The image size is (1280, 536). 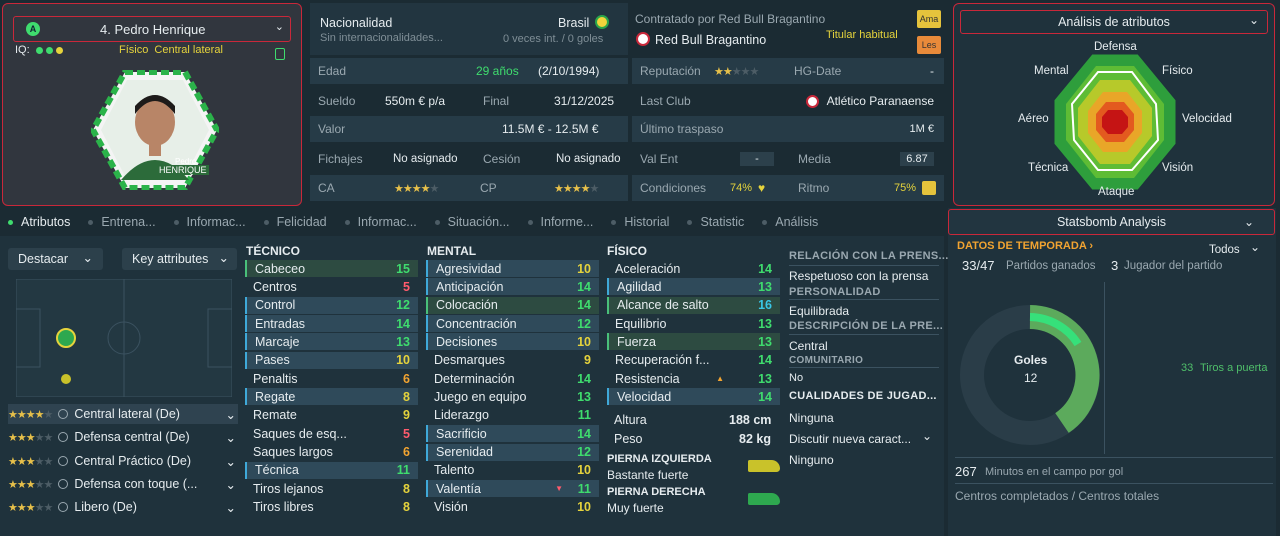 What do you see at coordinates (693, 305) in the screenshot?
I see `attribute-row: Alcance de salto 16` at bounding box center [693, 305].